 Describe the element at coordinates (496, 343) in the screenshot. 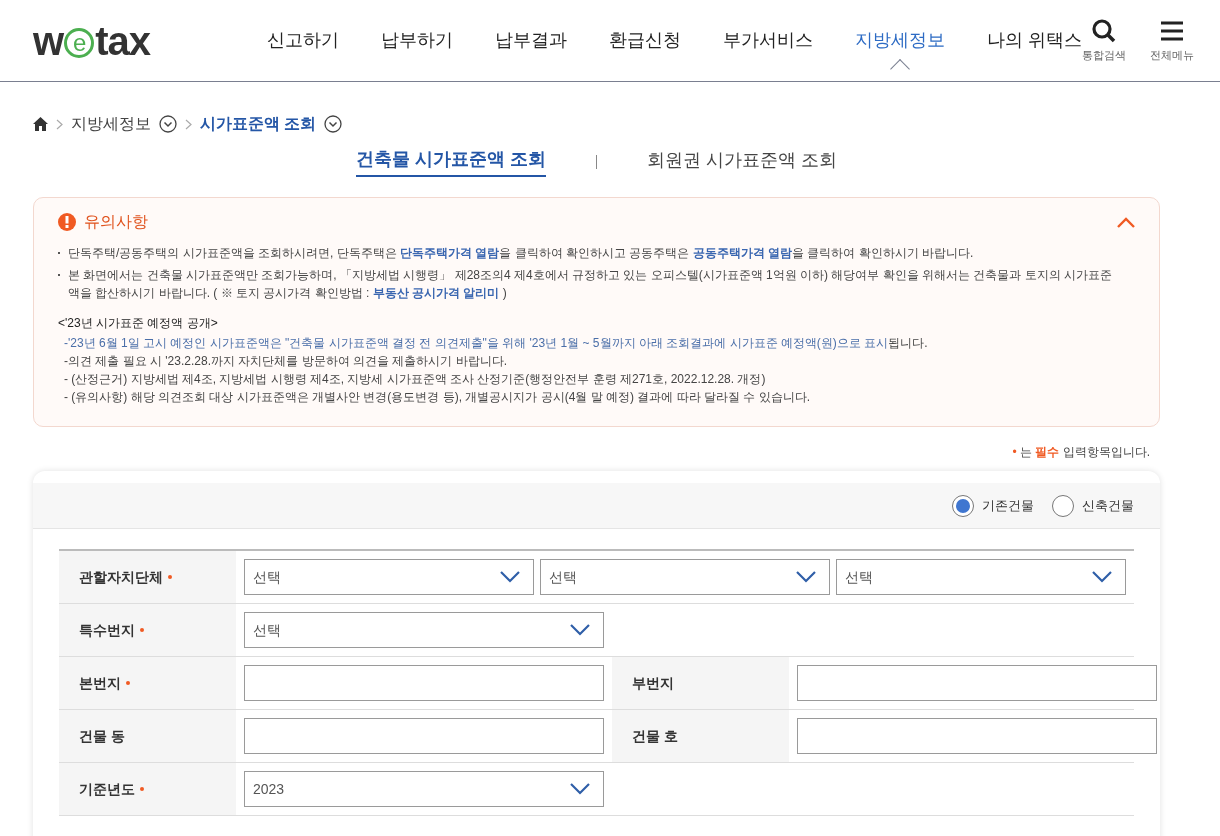

I see `notice-text: -'23년 6월 1일 고시 예정인 시가표준액은 "건축물 시가표준액 결정 전 의견제출"을 위해 '23년 1월 ~ 5월까지 아래 조회결과에 시가표준 예정액(원)으로 표시 됩니다.` at that location.